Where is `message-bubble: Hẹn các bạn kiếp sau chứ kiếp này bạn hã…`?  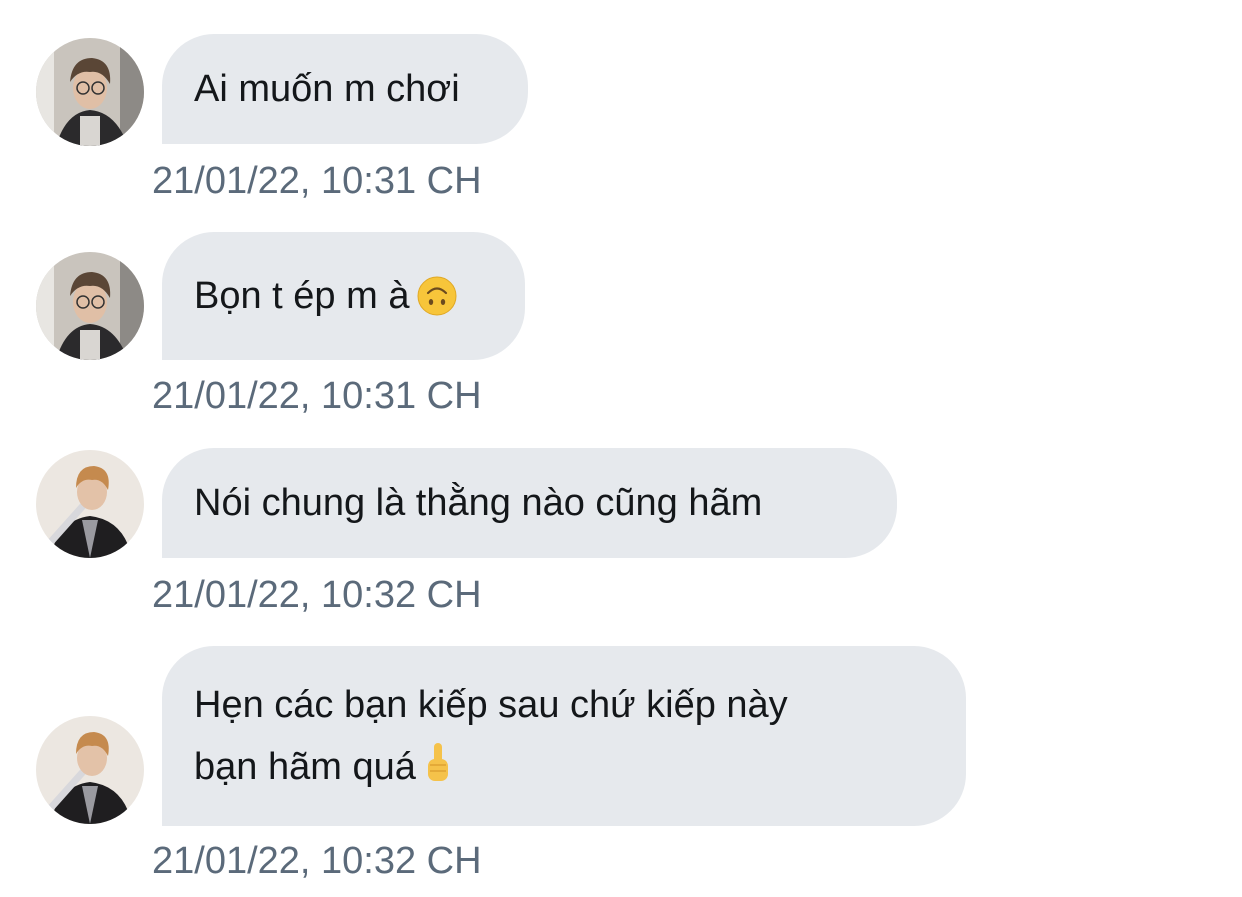 message-bubble: Hẹn các bạn kiếp sau chứ kiếp này bạn hã… is located at coordinates (564, 736).